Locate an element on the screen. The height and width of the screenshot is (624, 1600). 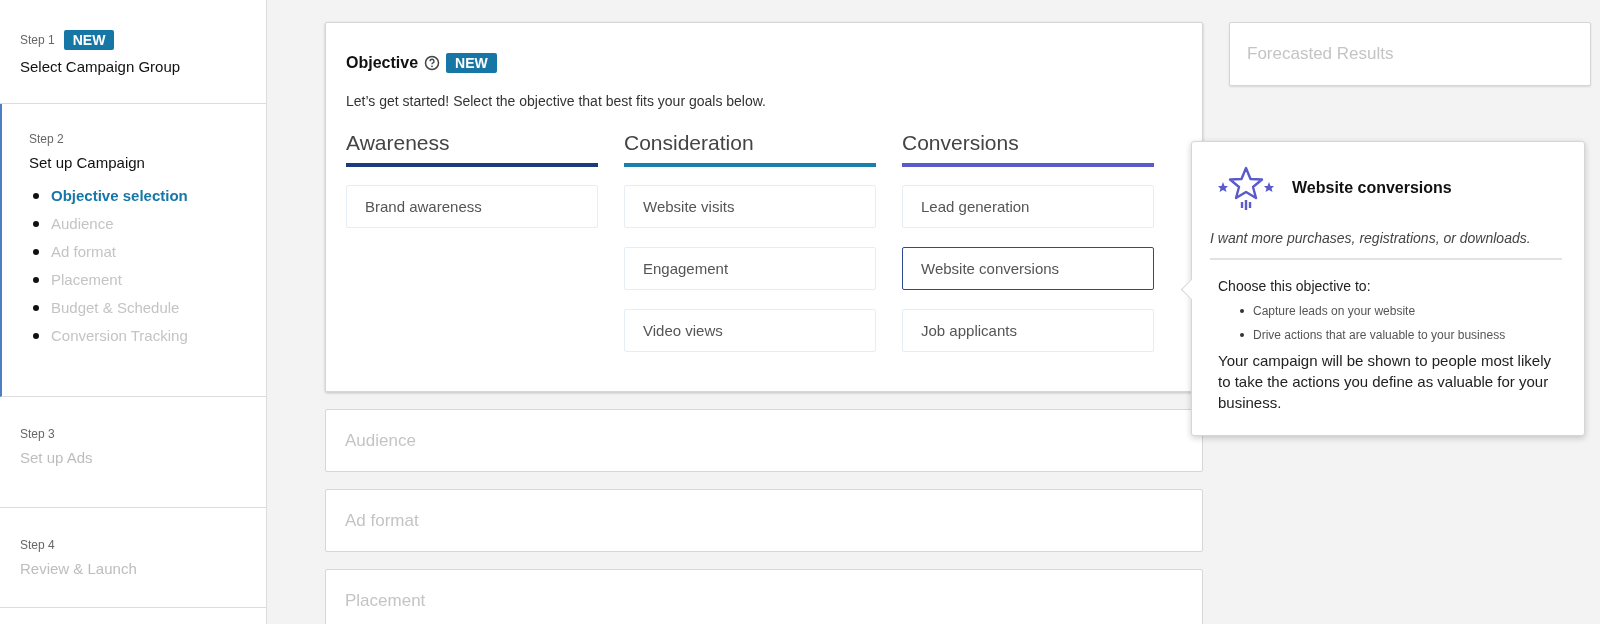
popover-title: Website conversions is located at coordinates (1372, 188).